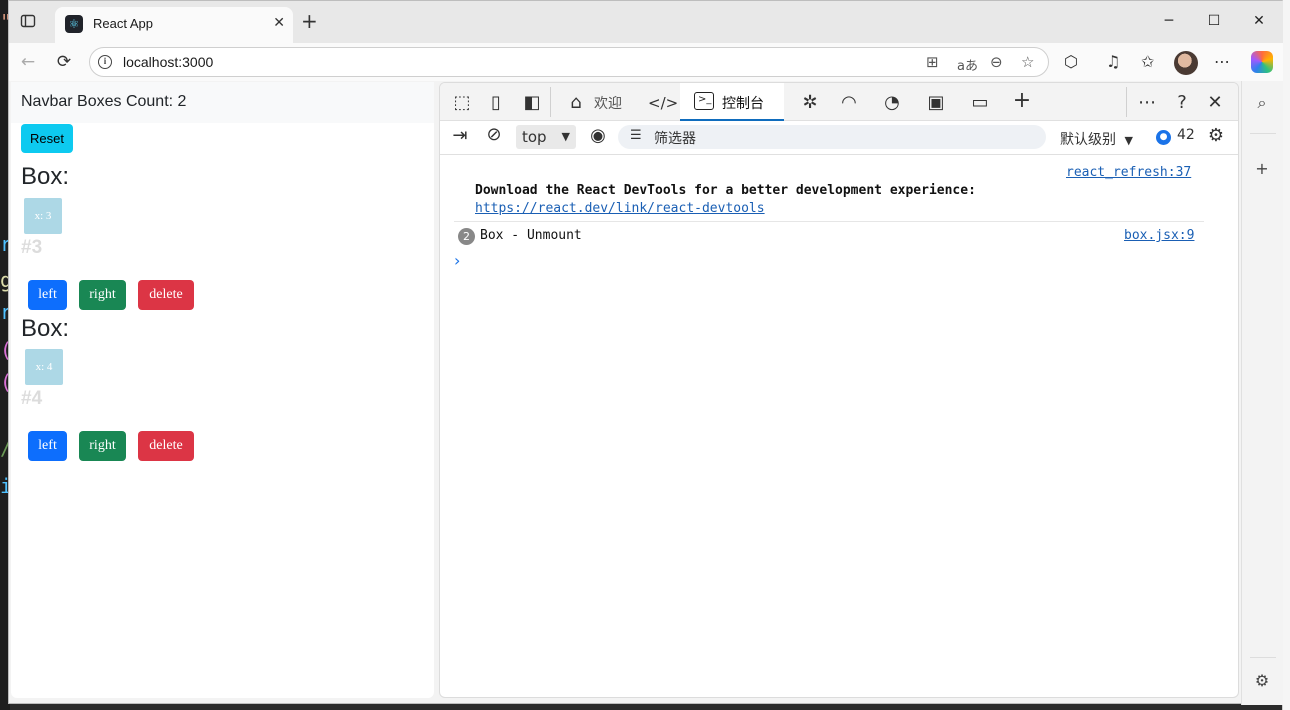 This screenshot has height=710, width=1290. What do you see at coordinates (932, 62) in the screenshot?
I see `app-available-icon: ⊞` at bounding box center [932, 62].